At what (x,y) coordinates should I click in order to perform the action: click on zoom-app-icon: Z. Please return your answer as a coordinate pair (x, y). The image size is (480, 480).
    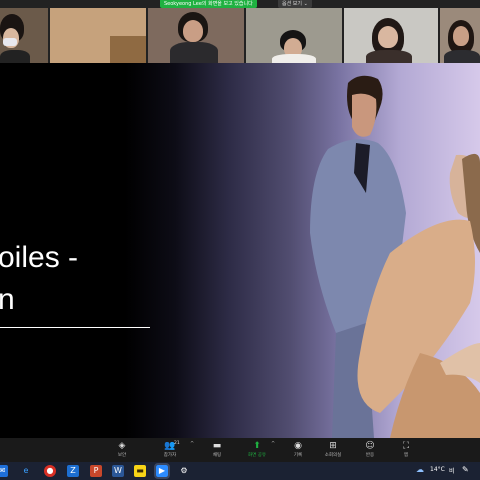
    Looking at the image, I should click on (73, 471).